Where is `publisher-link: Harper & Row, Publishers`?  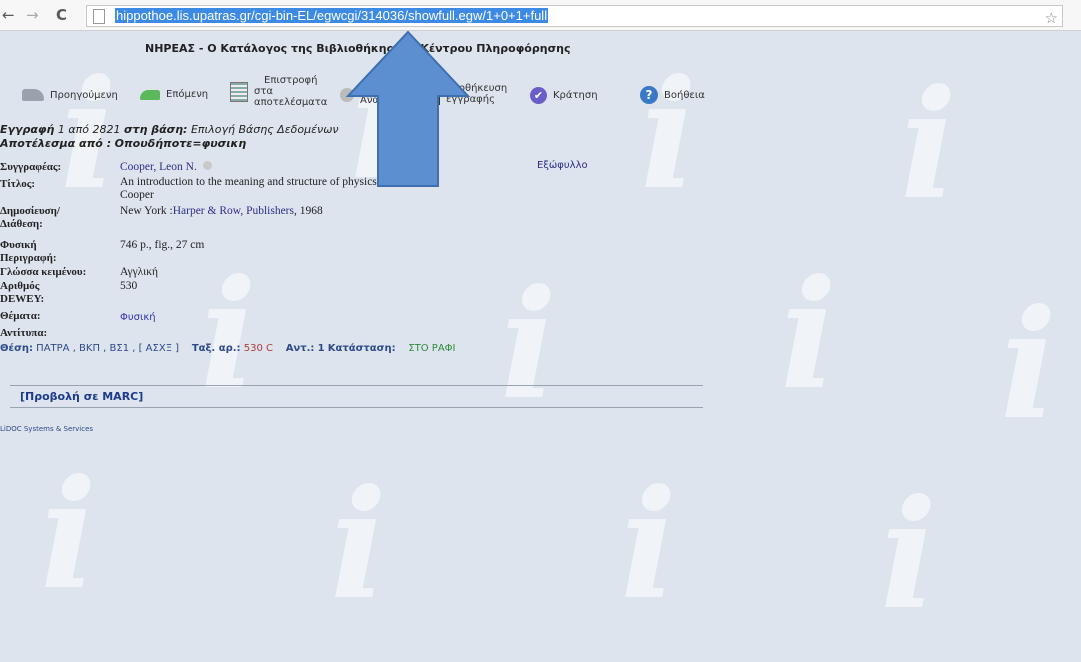 publisher-link: Harper & Row, Publishers is located at coordinates (233, 211).